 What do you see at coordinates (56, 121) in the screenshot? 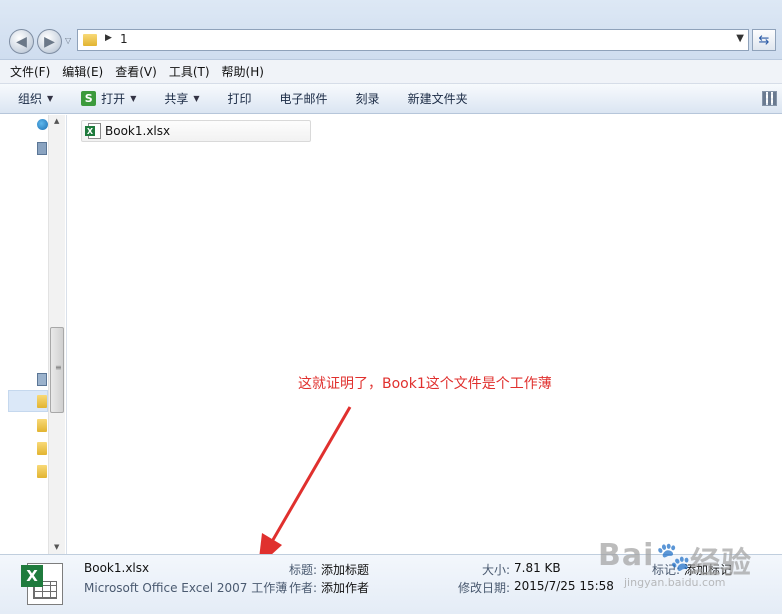
I see `scroll-up-icon: ▲` at bounding box center [56, 121].